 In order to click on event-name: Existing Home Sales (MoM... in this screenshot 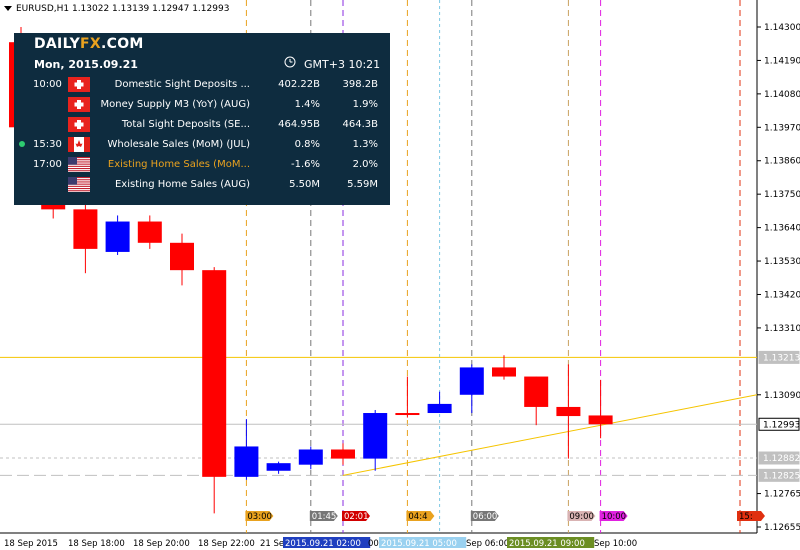, I will do `click(178, 164)`.